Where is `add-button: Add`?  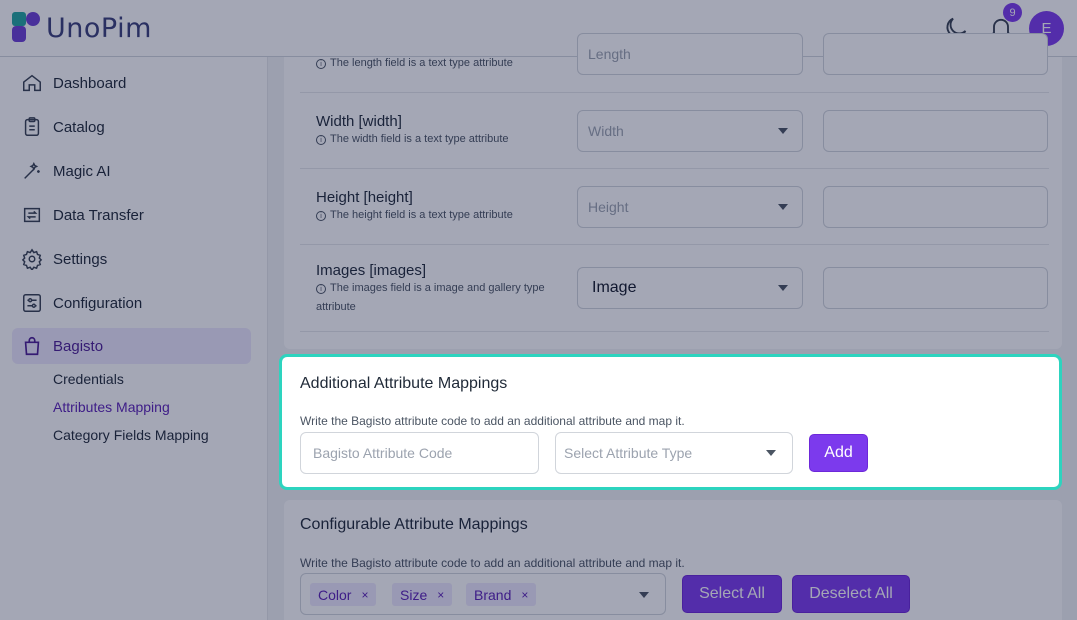 add-button: Add is located at coordinates (838, 453).